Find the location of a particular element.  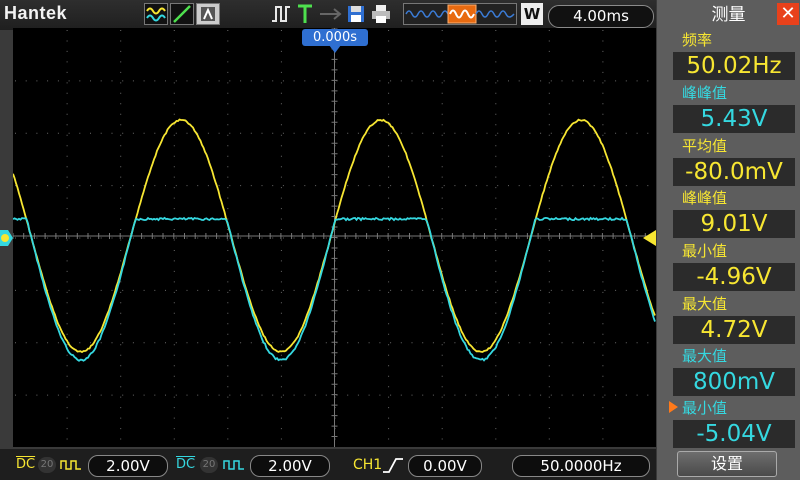

measurement-value: 9.01V is located at coordinates (734, 224).